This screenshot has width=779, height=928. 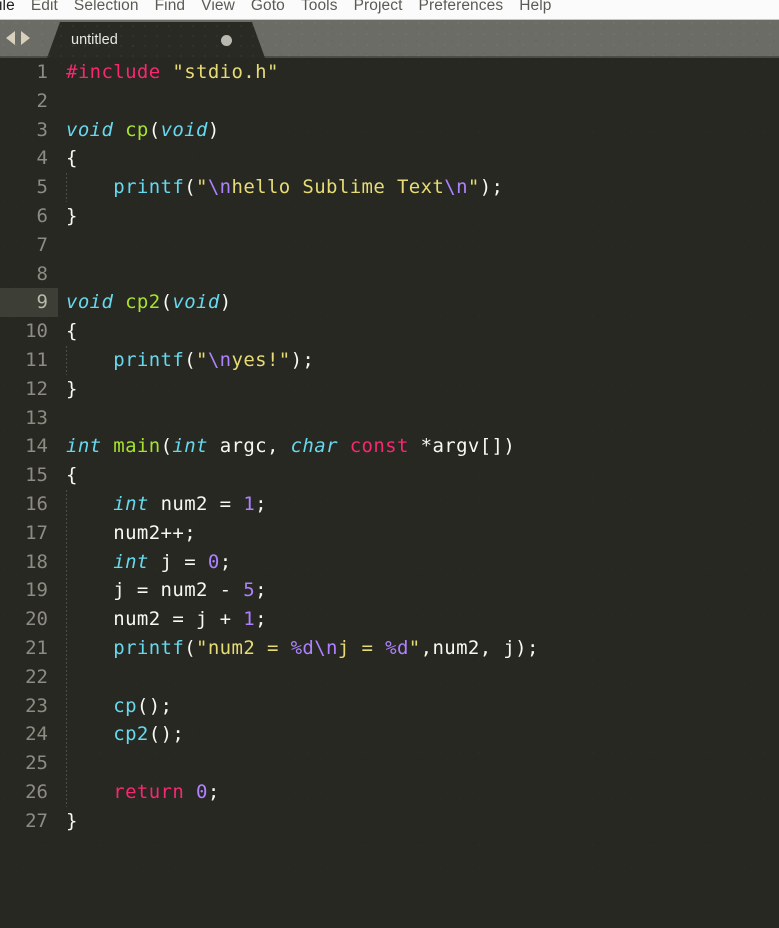 What do you see at coordinates (36, 331) in the screenshot?
I see `line-number: 10` at bounding box center [36, 331].